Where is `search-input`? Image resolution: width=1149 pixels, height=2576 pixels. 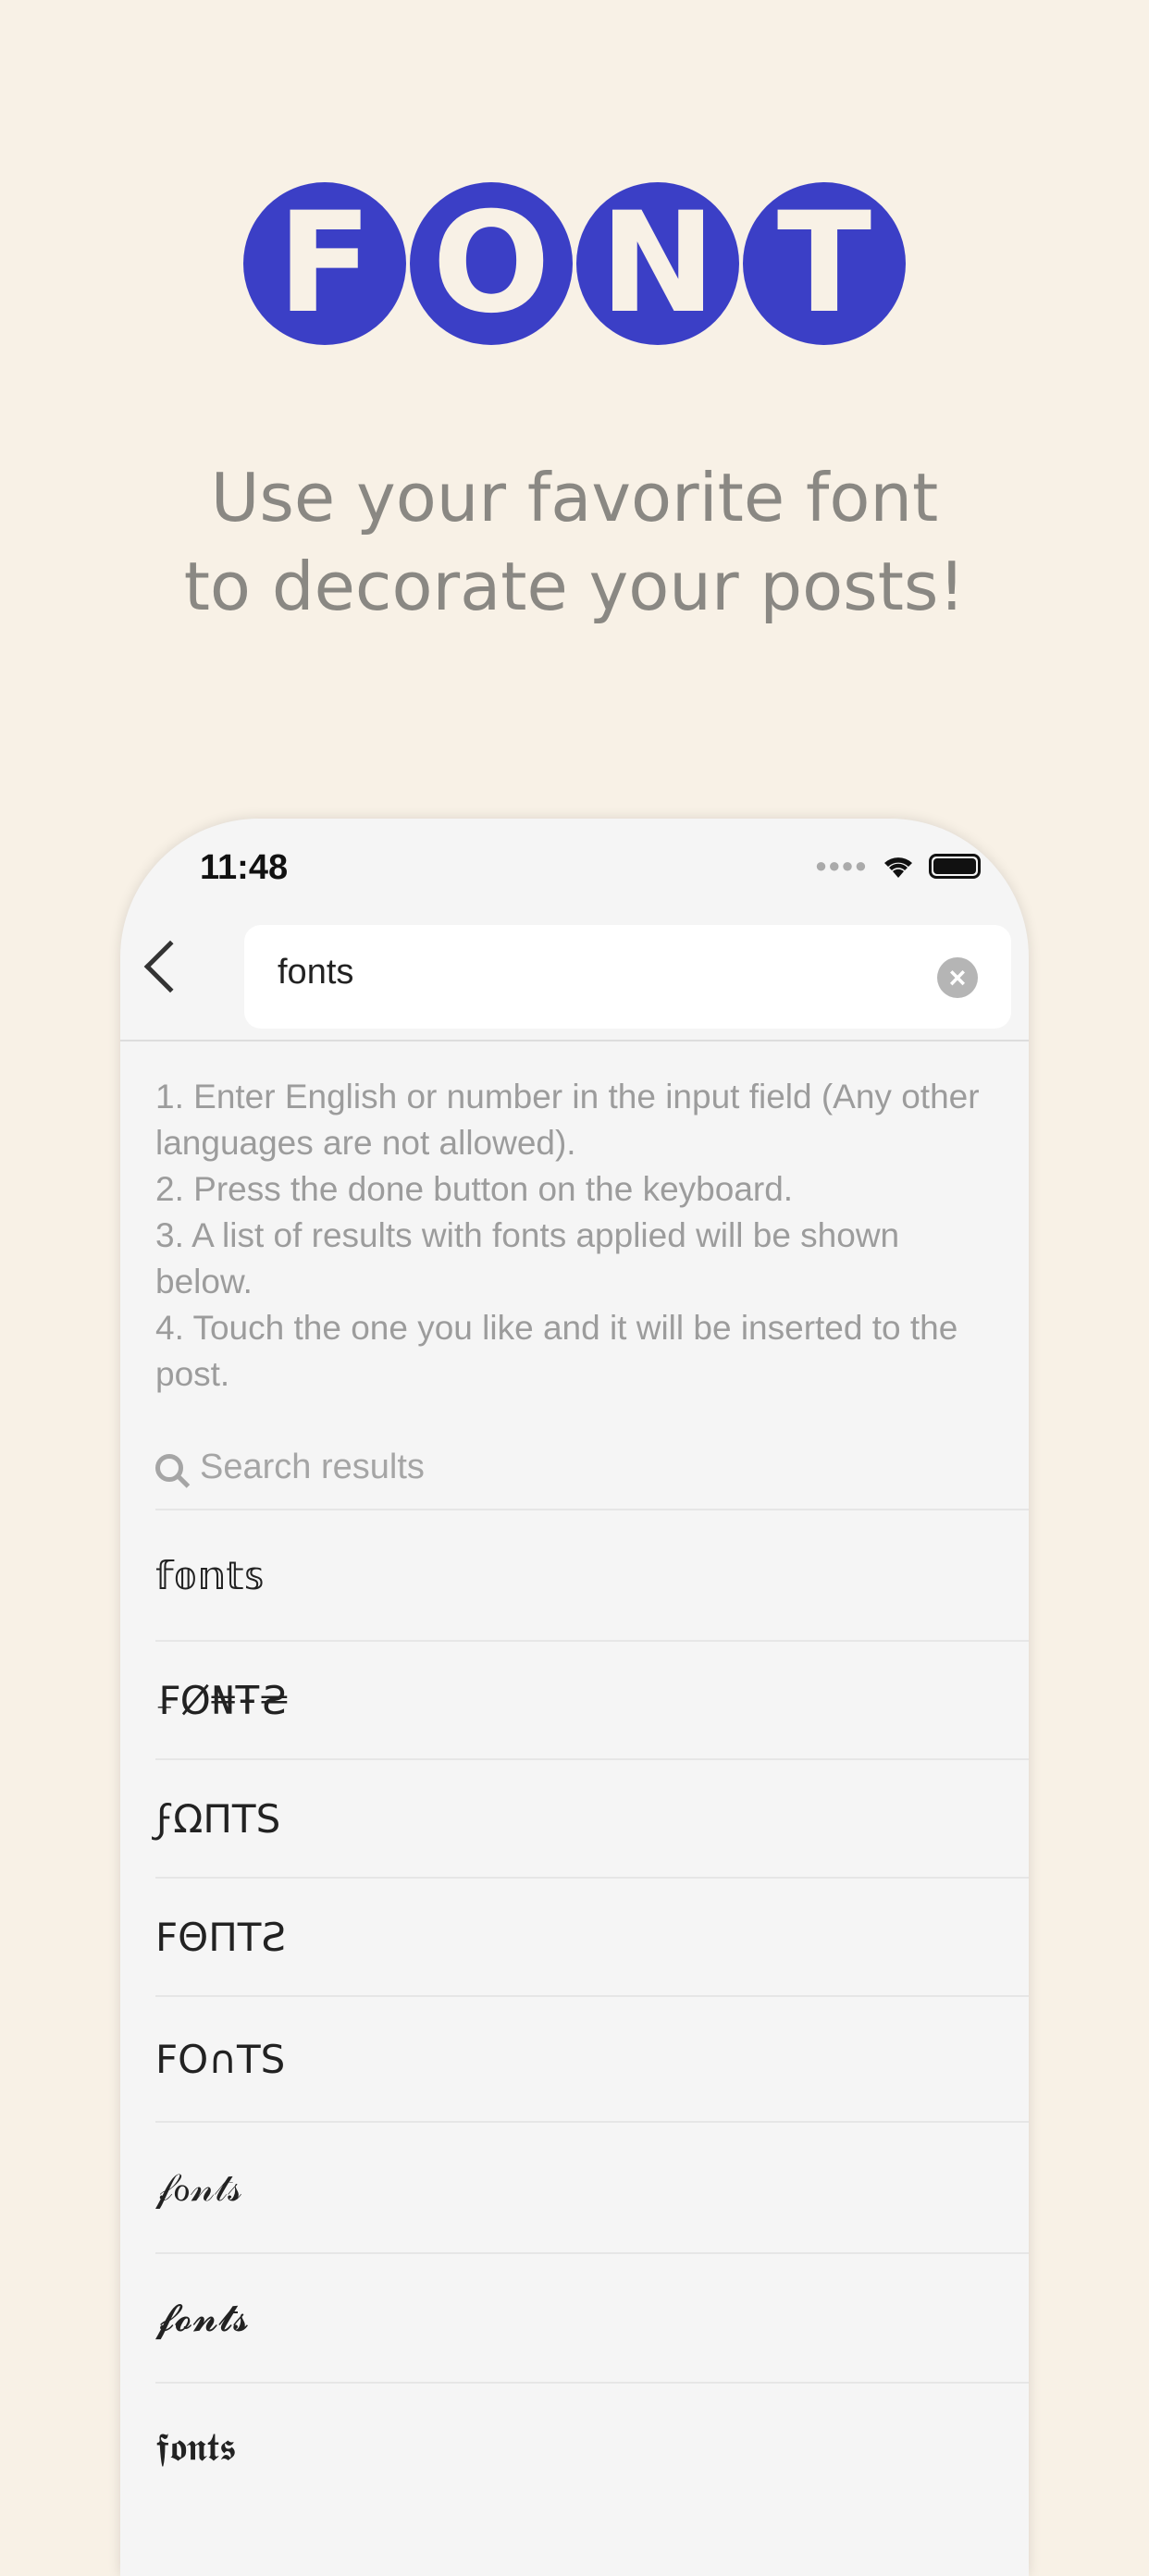 search-input is located at coordinates (593, 972).